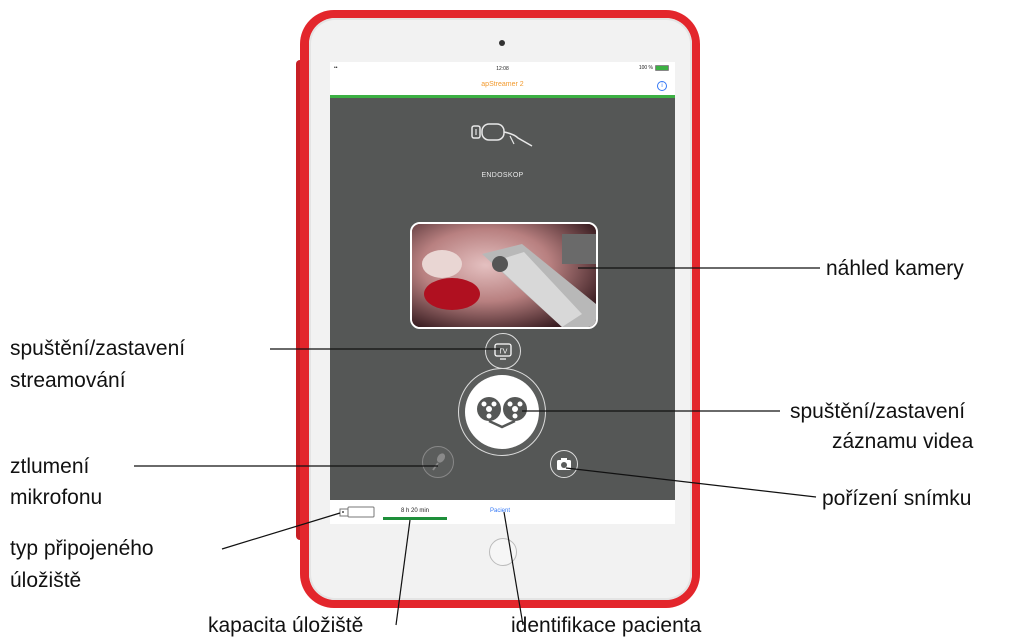 The height and width of the screenshot is (643, 1036). Describe the element at coordinates (691, 482) in the screenshot. I see `line-snapshot` at that location.